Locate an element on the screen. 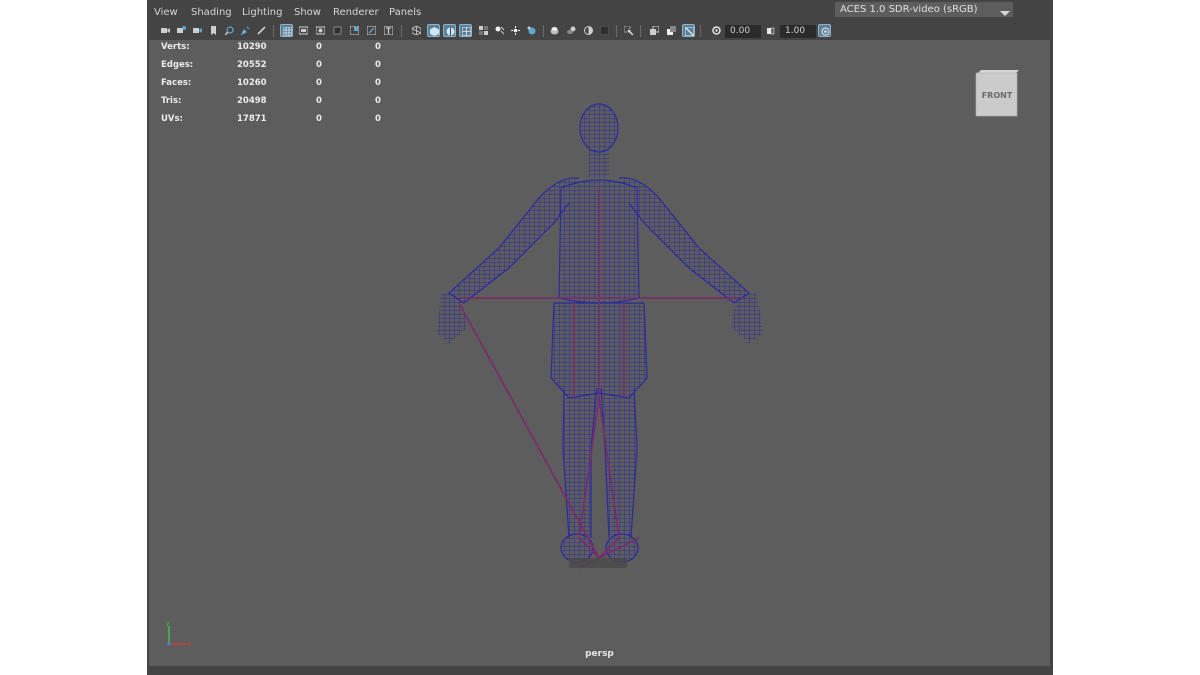  menu-shading: Shading is located at coordinates (211, 12).